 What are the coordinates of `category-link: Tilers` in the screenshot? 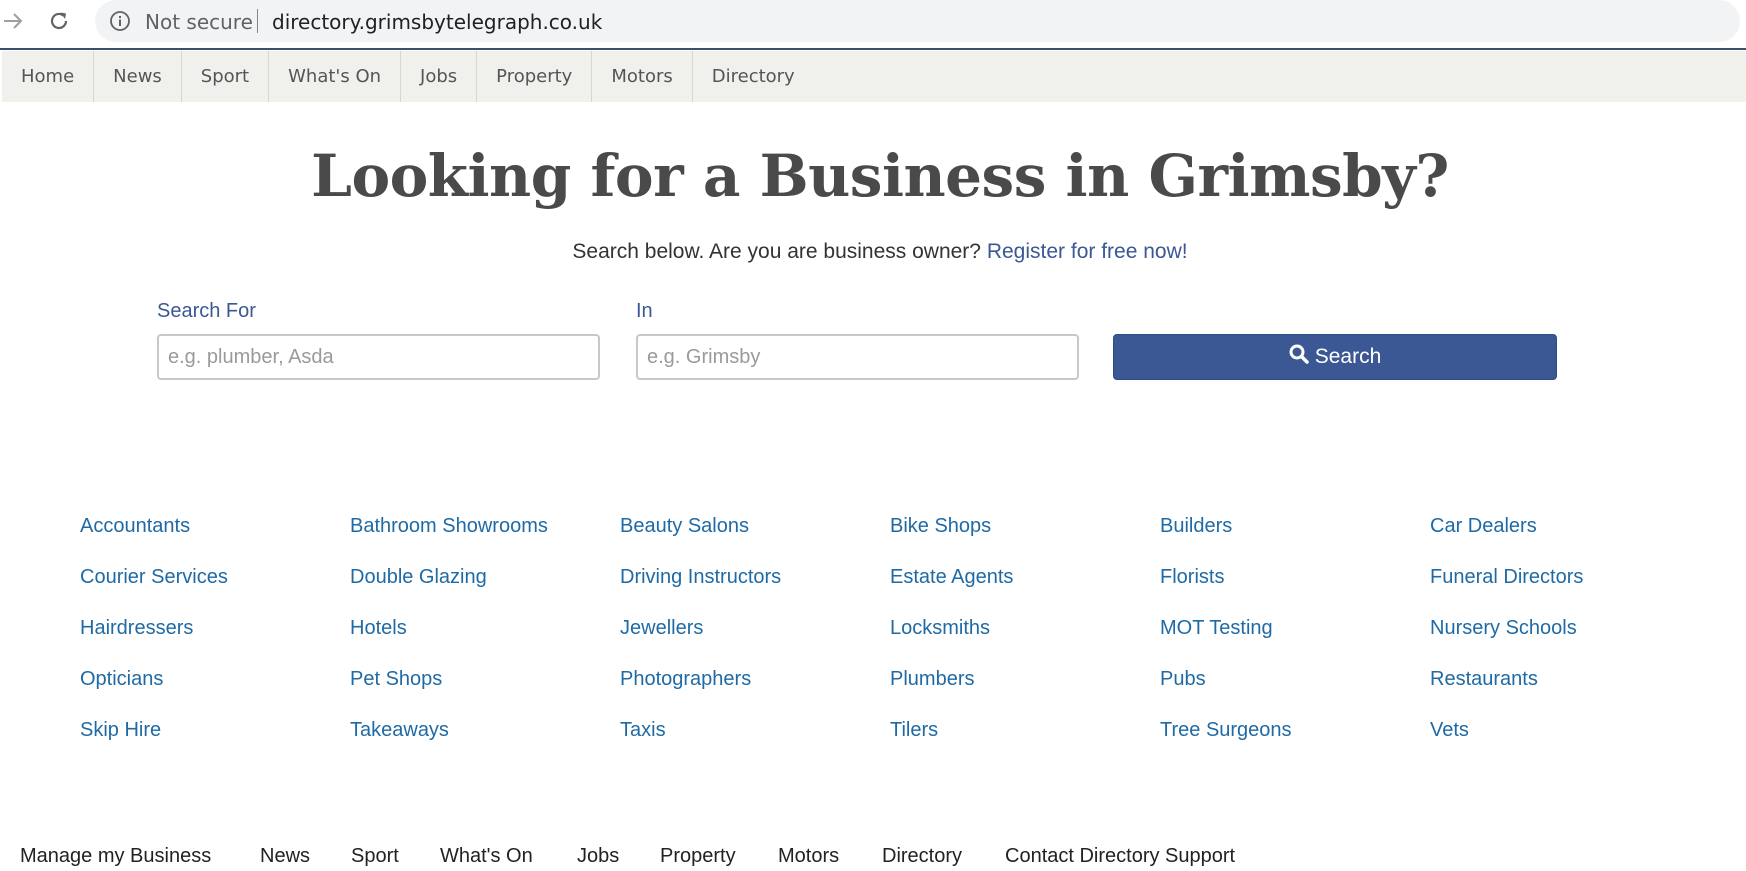 It's located at (914, 730).